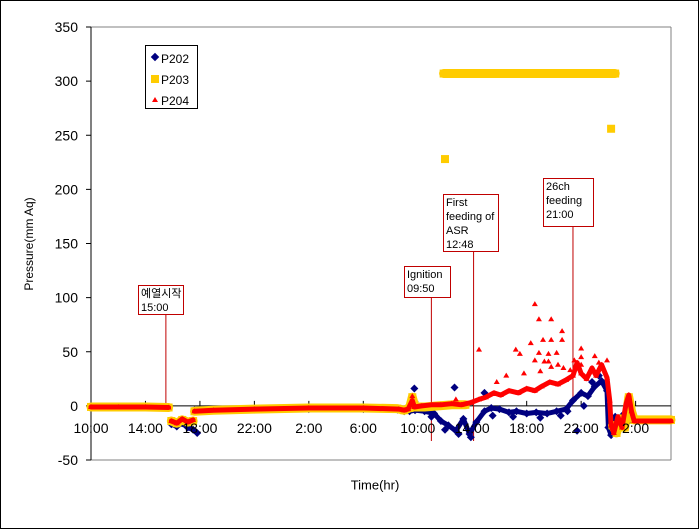  I want to click on legend-item-p202: P202, so click(171, 59).